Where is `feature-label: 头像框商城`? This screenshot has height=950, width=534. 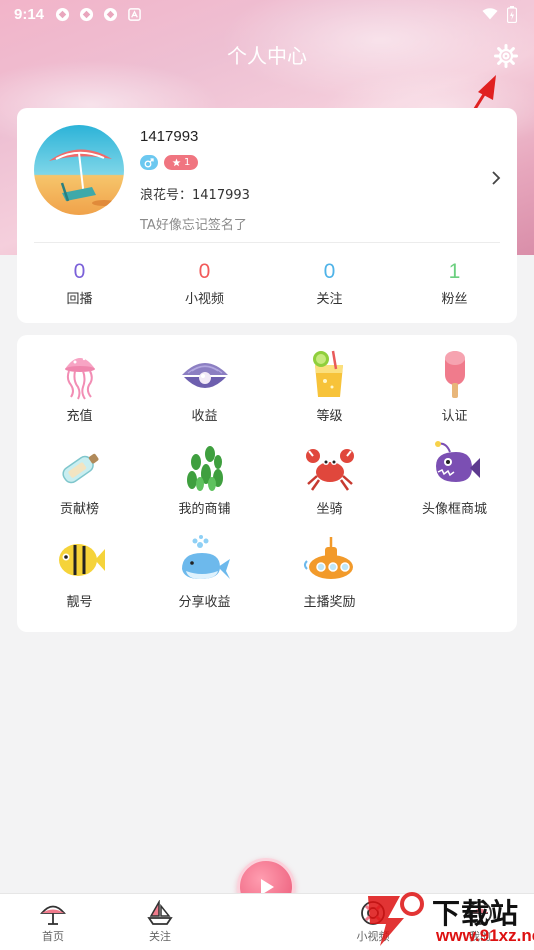 feature-label: 头像框商城 is located at coordinates (454, 509).